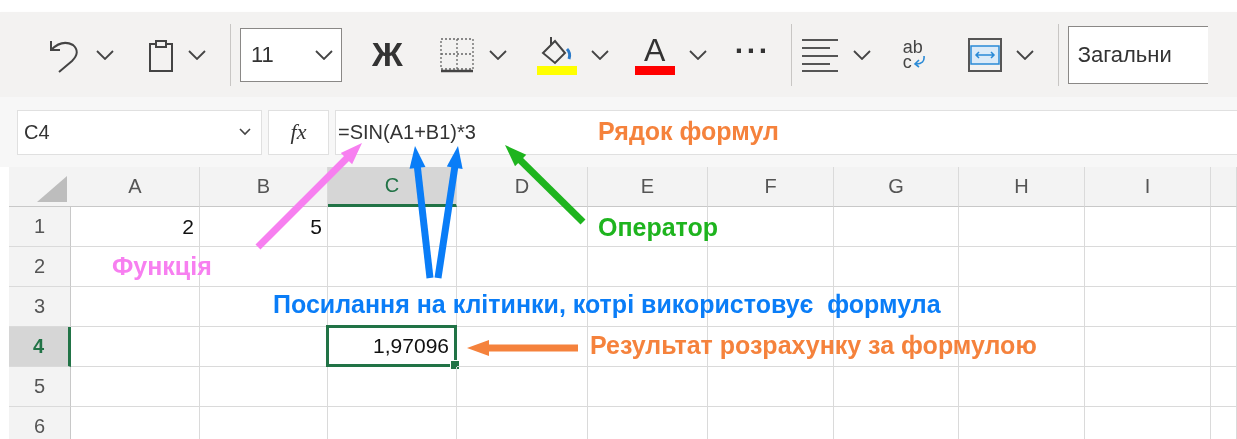  Describe the element at coordinates (607, 304) in the screenshot. I see `annotation-label: Посилання на клітинки, котрі використовує формула` at that location.